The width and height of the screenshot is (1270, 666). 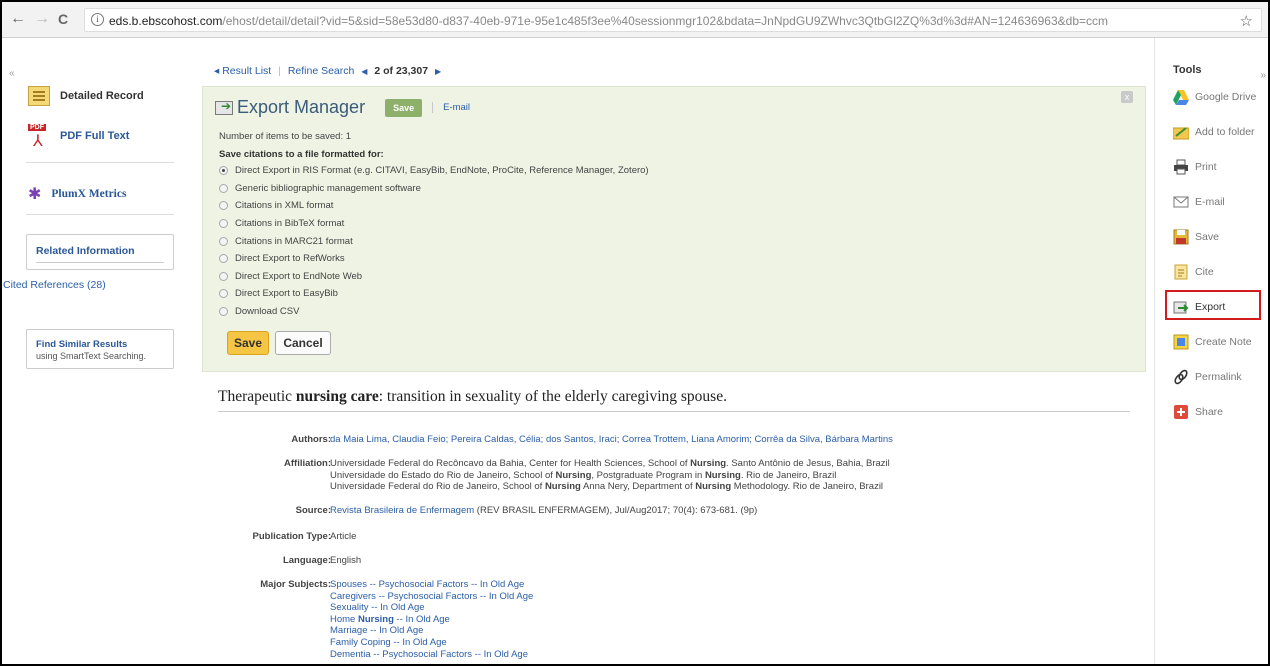 I want to click on subject-link: Marriage -- In Old Age, so click(x=431, y=631).